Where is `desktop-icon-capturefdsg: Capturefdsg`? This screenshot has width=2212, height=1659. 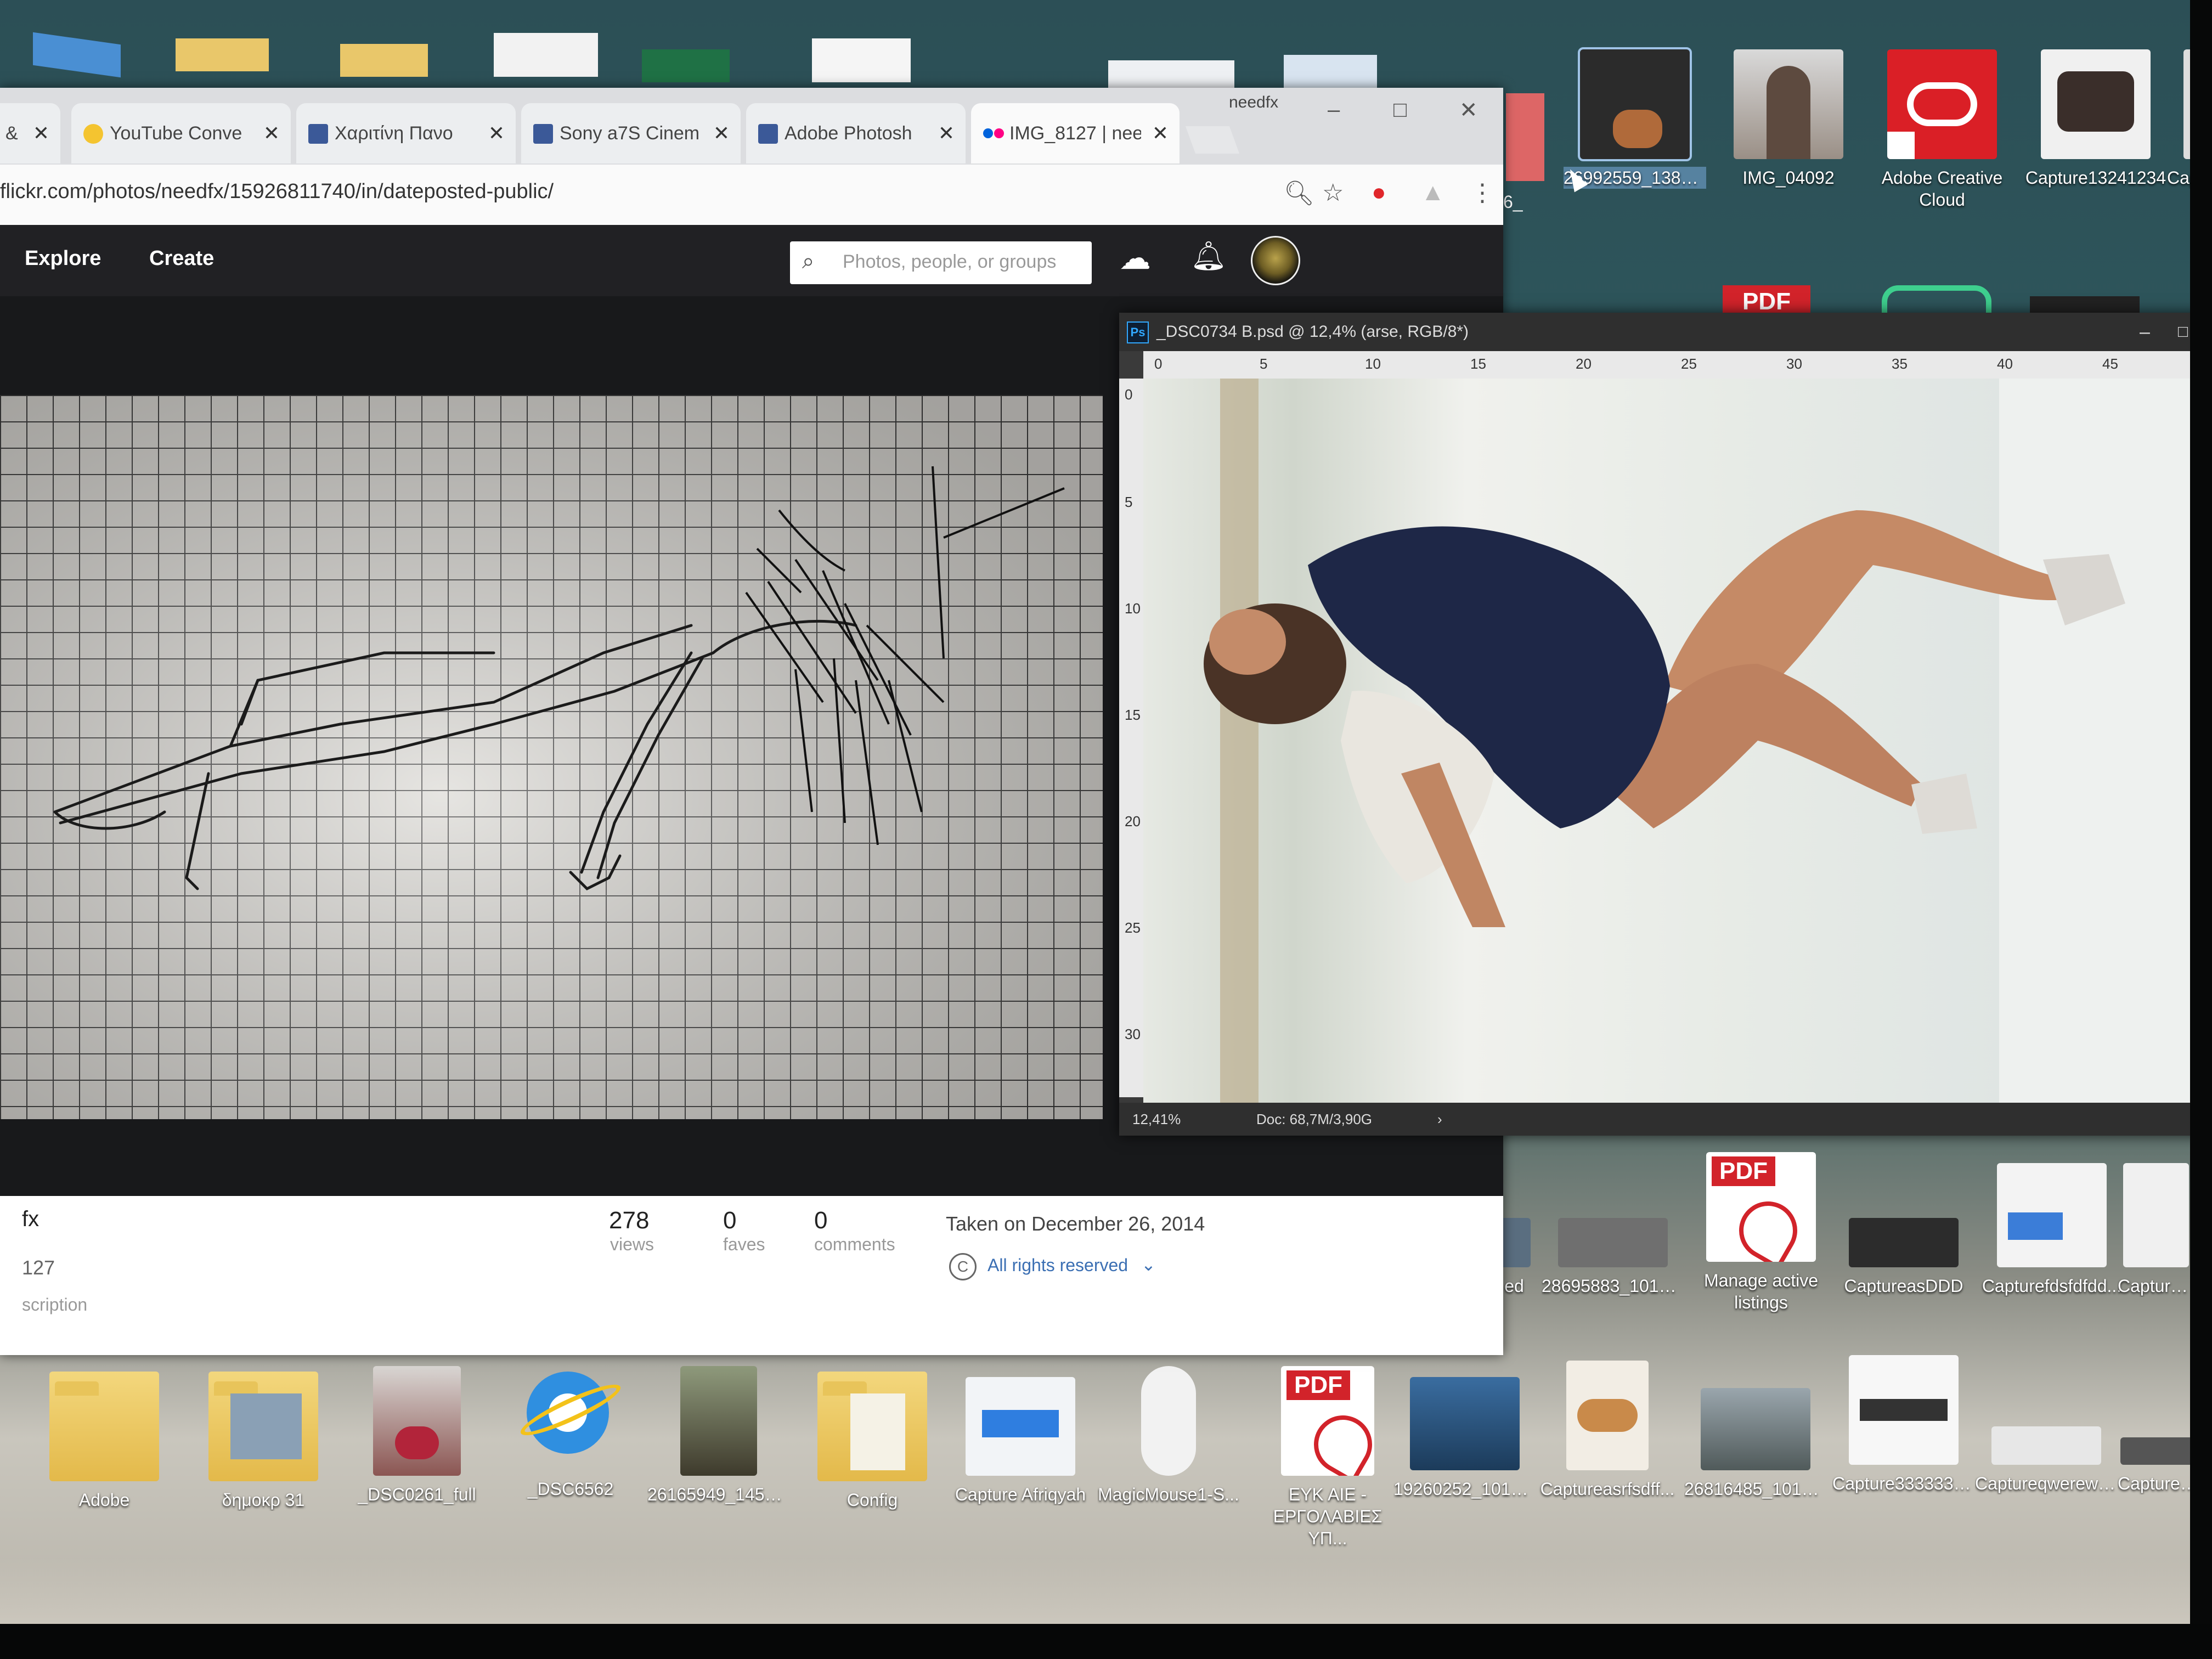 desktop-icon-capturefdsg: Capturefdsg is located at coordinates (2159, 1465).